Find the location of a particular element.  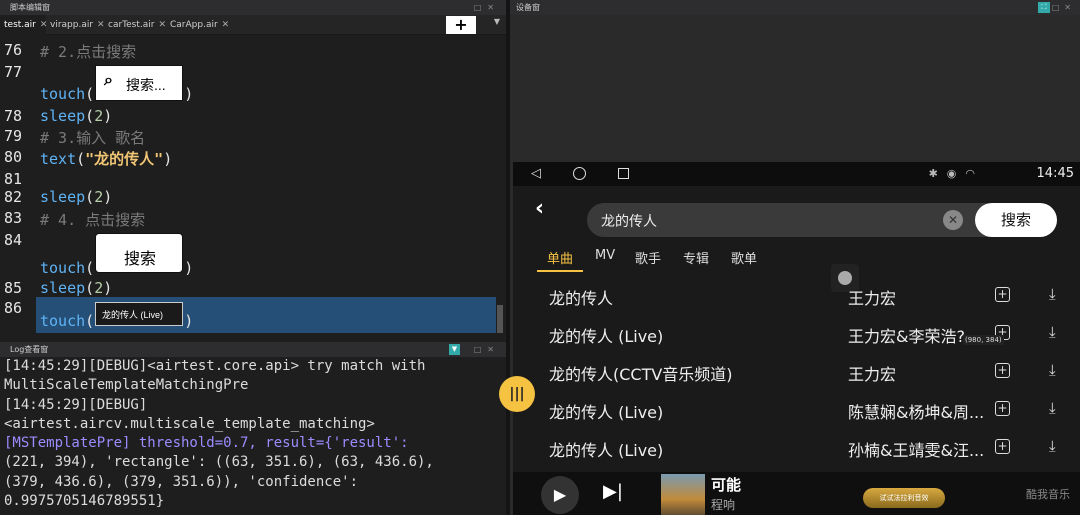

search-icon: ⌕ is located at coordinates (108, 80).